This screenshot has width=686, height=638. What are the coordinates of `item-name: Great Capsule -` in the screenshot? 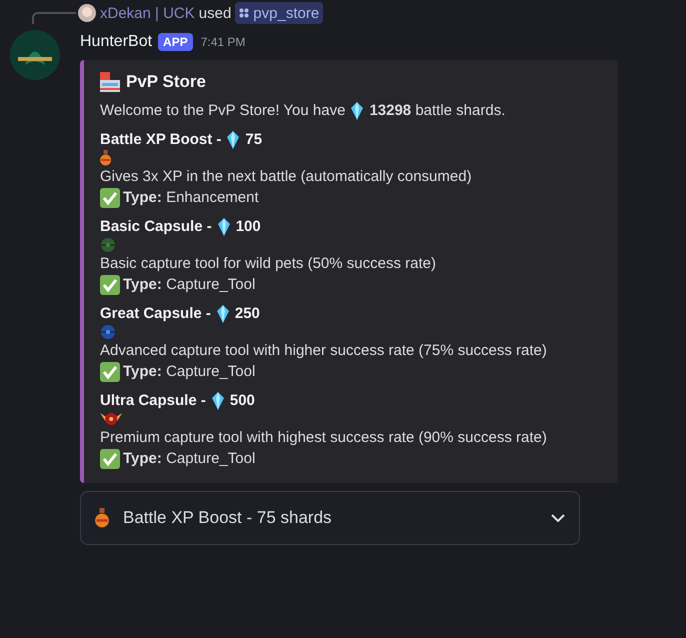 It's located at (155, 314).